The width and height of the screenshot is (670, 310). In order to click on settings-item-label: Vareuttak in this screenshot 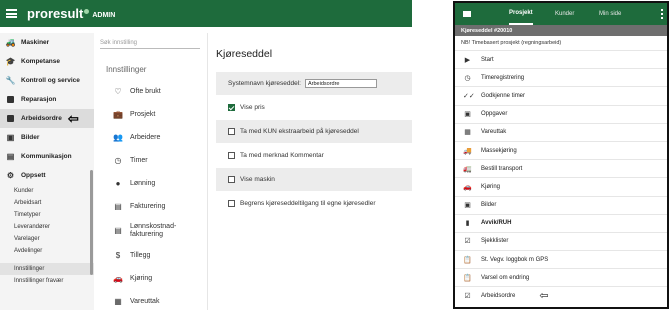, I will do `click(145, 301)`.